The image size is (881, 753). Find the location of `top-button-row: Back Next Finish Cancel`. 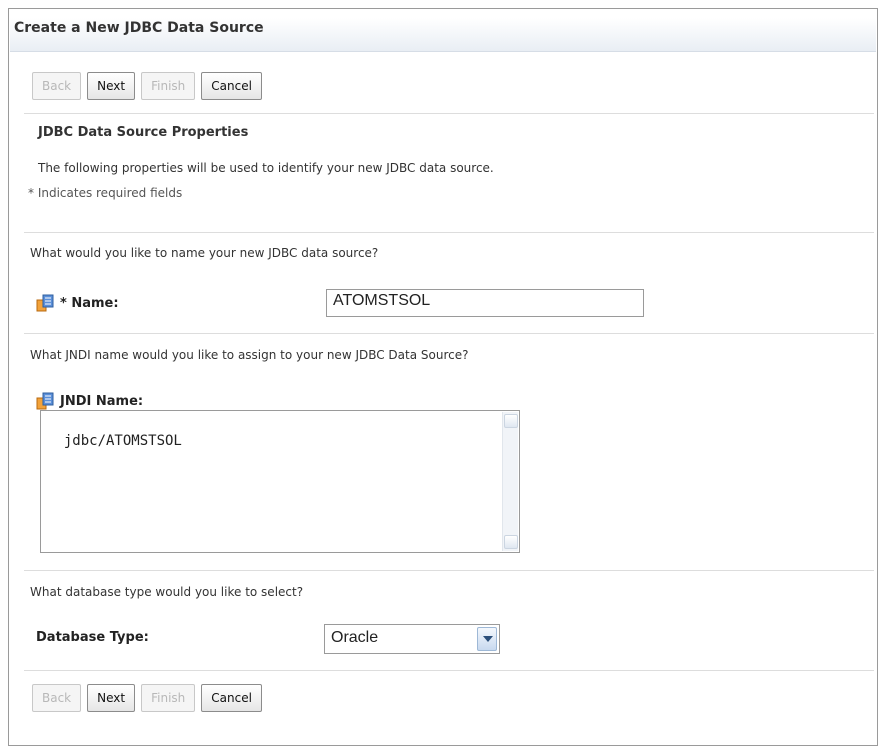

top-button-row: Back Next Finish Cancel is located at coordinates (147, 86).